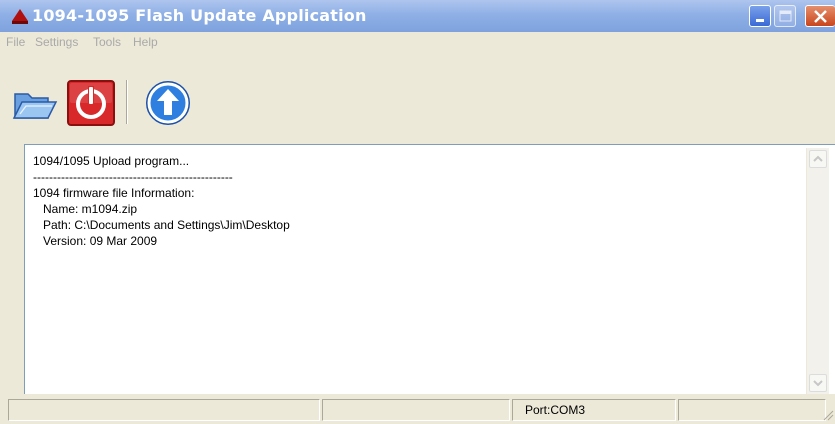  I want to click on chevron-up-icon, so click(818, 158).